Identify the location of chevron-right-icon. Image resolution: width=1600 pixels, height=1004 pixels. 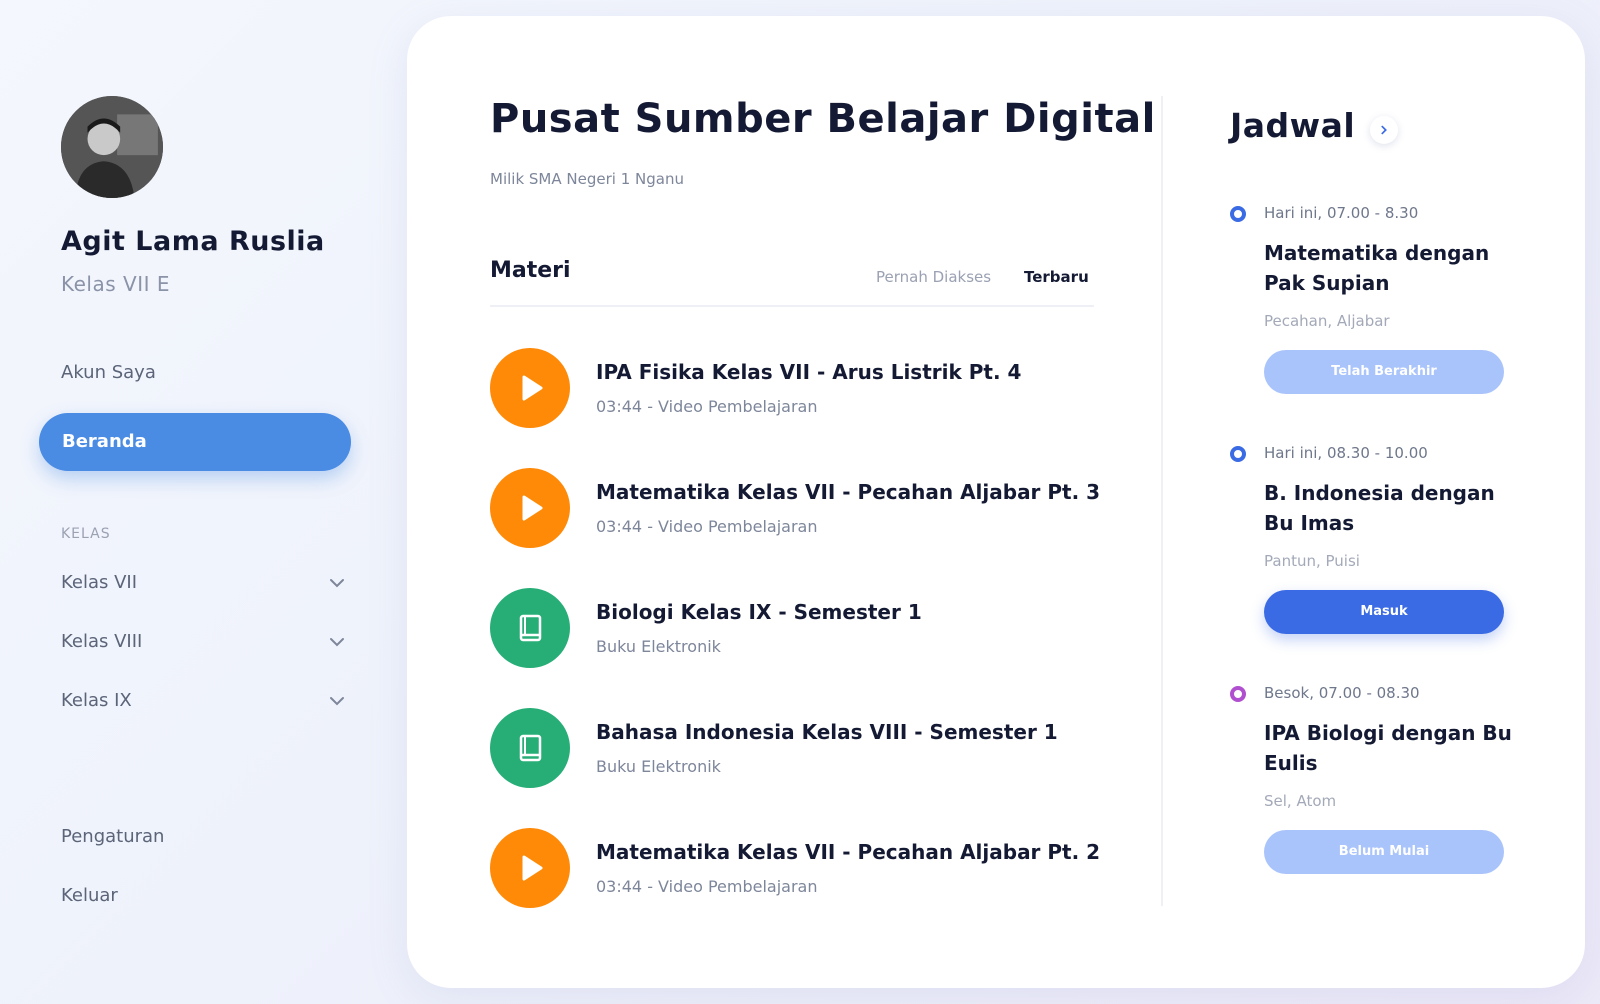
(1384, 130).